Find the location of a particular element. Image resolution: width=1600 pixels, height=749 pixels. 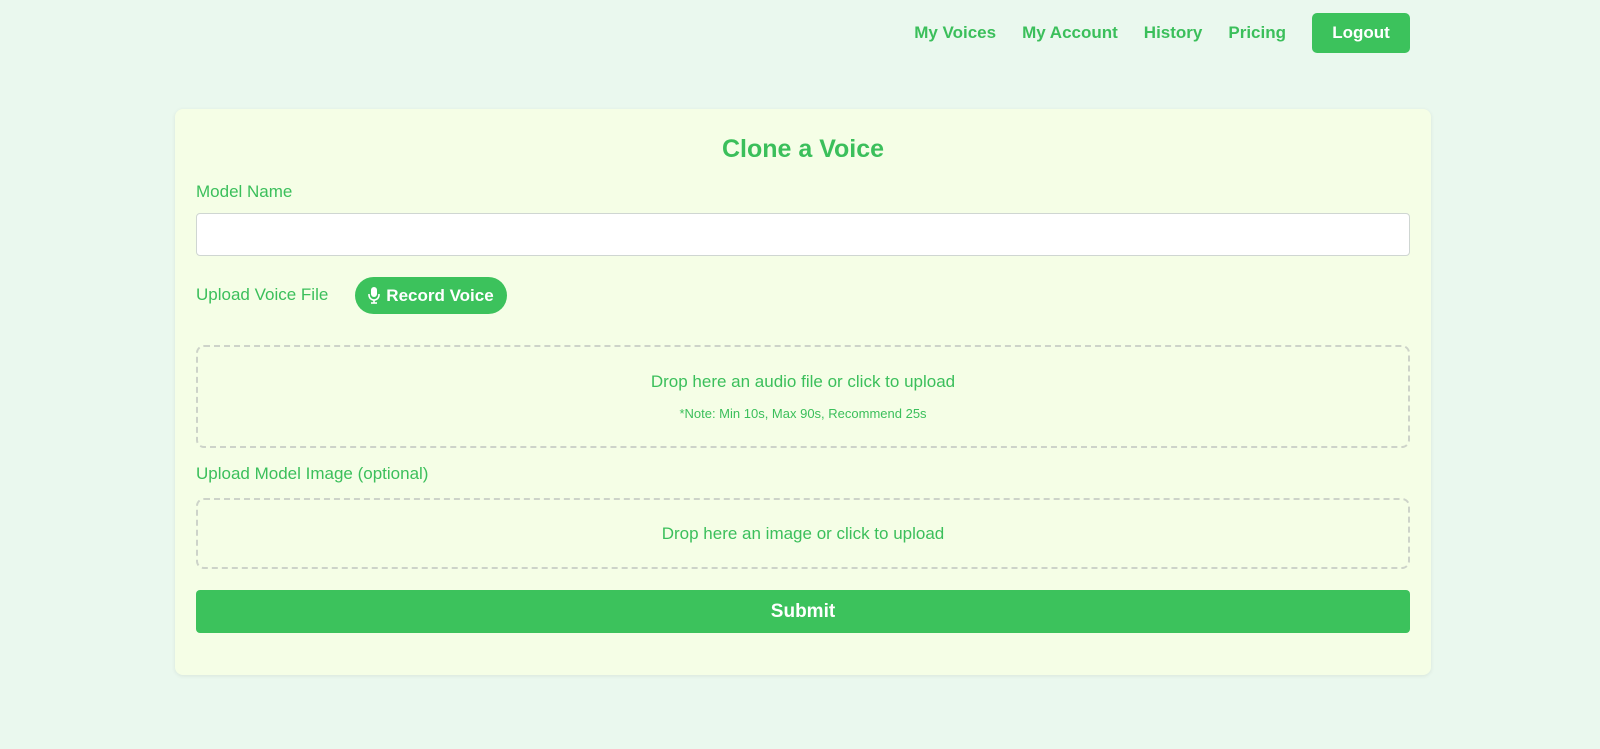

nav-link-my-voices: My Voices is located at coordinates (955, 33).